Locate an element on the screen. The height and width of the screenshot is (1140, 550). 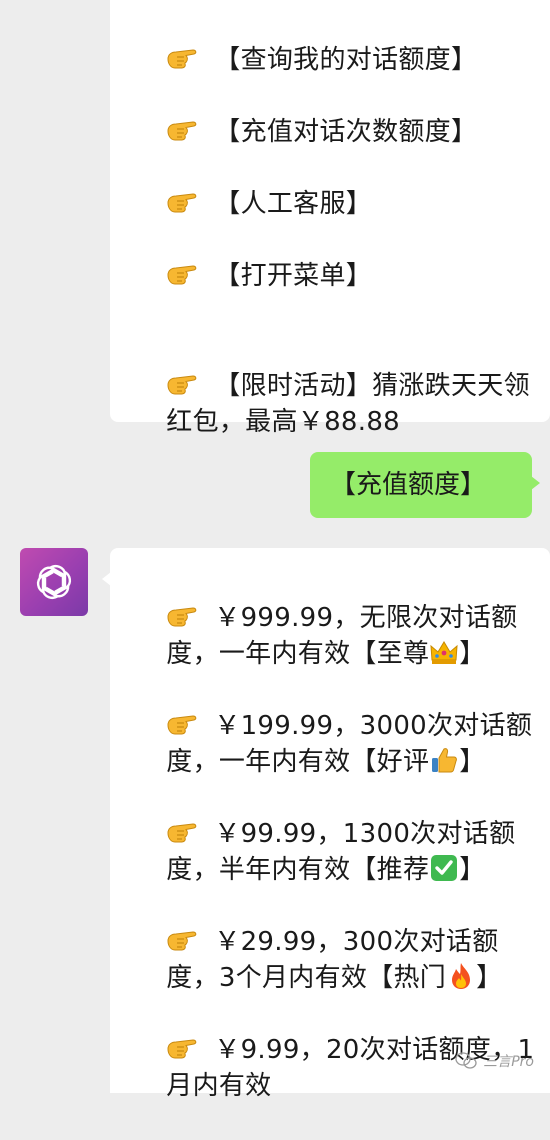
watermark: 三言Pro is located at coordinates (494, 1061).